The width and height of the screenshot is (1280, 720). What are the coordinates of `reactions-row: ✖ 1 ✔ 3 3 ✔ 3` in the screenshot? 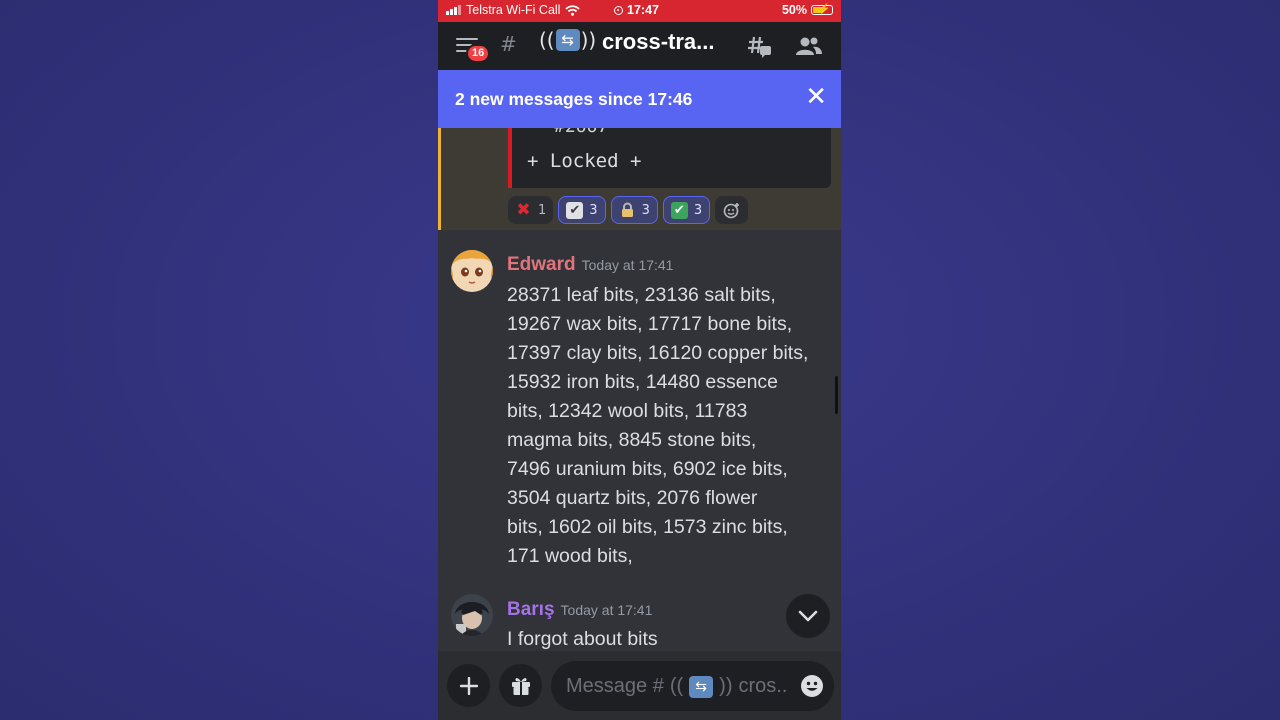 It's located at (628, 210).